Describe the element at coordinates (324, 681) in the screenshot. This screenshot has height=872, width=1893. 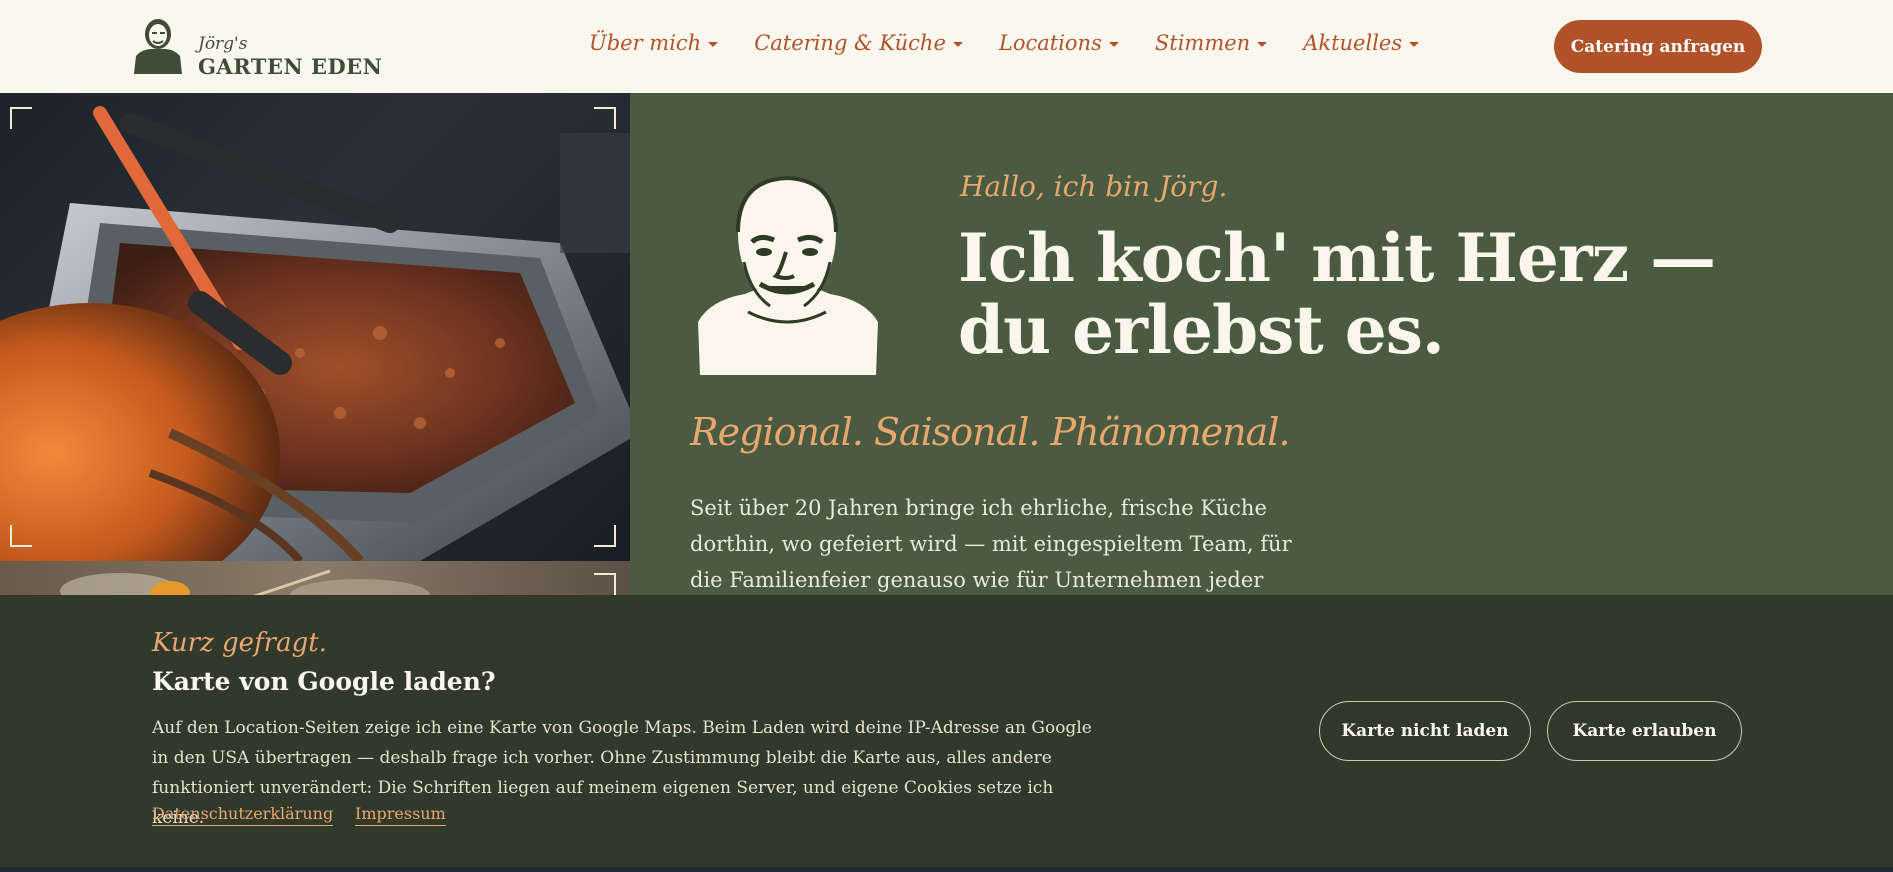
I see `consent-title: Karte von Google laden?` at that location.